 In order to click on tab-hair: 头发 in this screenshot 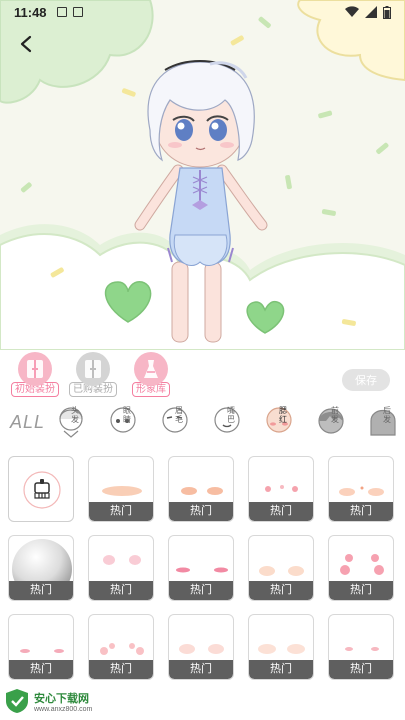, I will do `click(71, 422)`.